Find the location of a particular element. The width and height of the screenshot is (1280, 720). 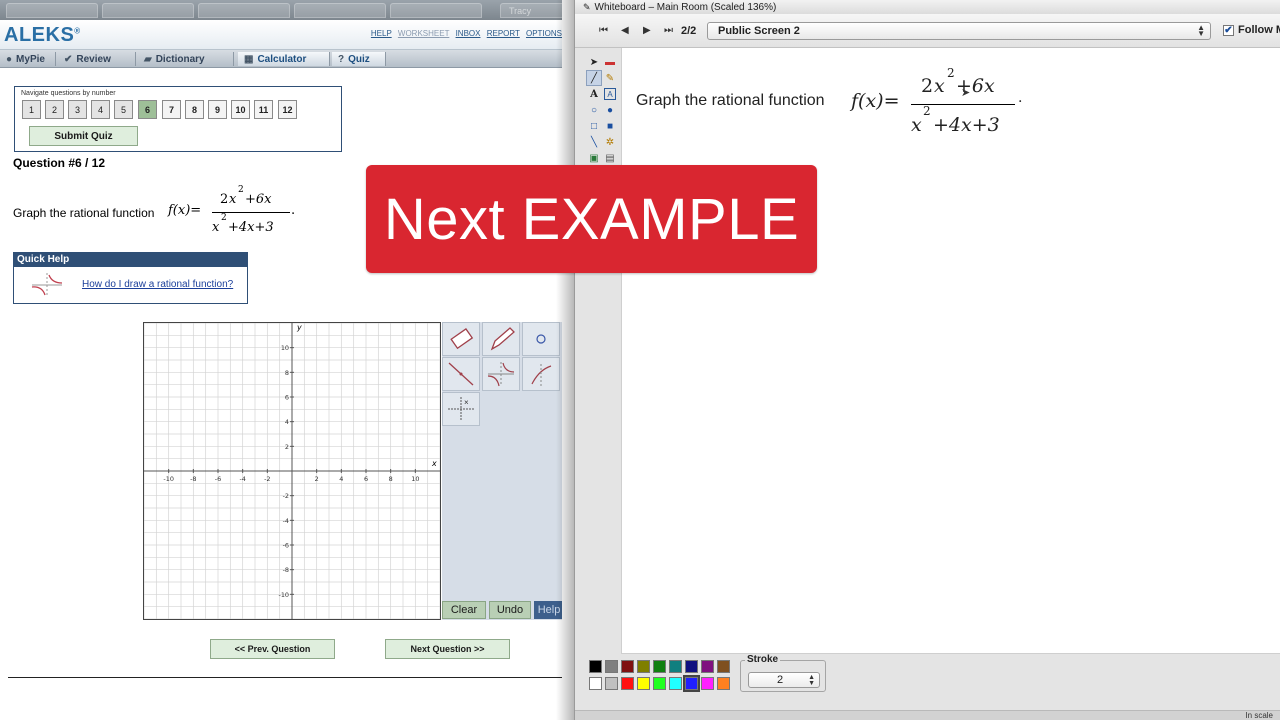

pencil-icon: ✎ is located at coordinates (587, 6).